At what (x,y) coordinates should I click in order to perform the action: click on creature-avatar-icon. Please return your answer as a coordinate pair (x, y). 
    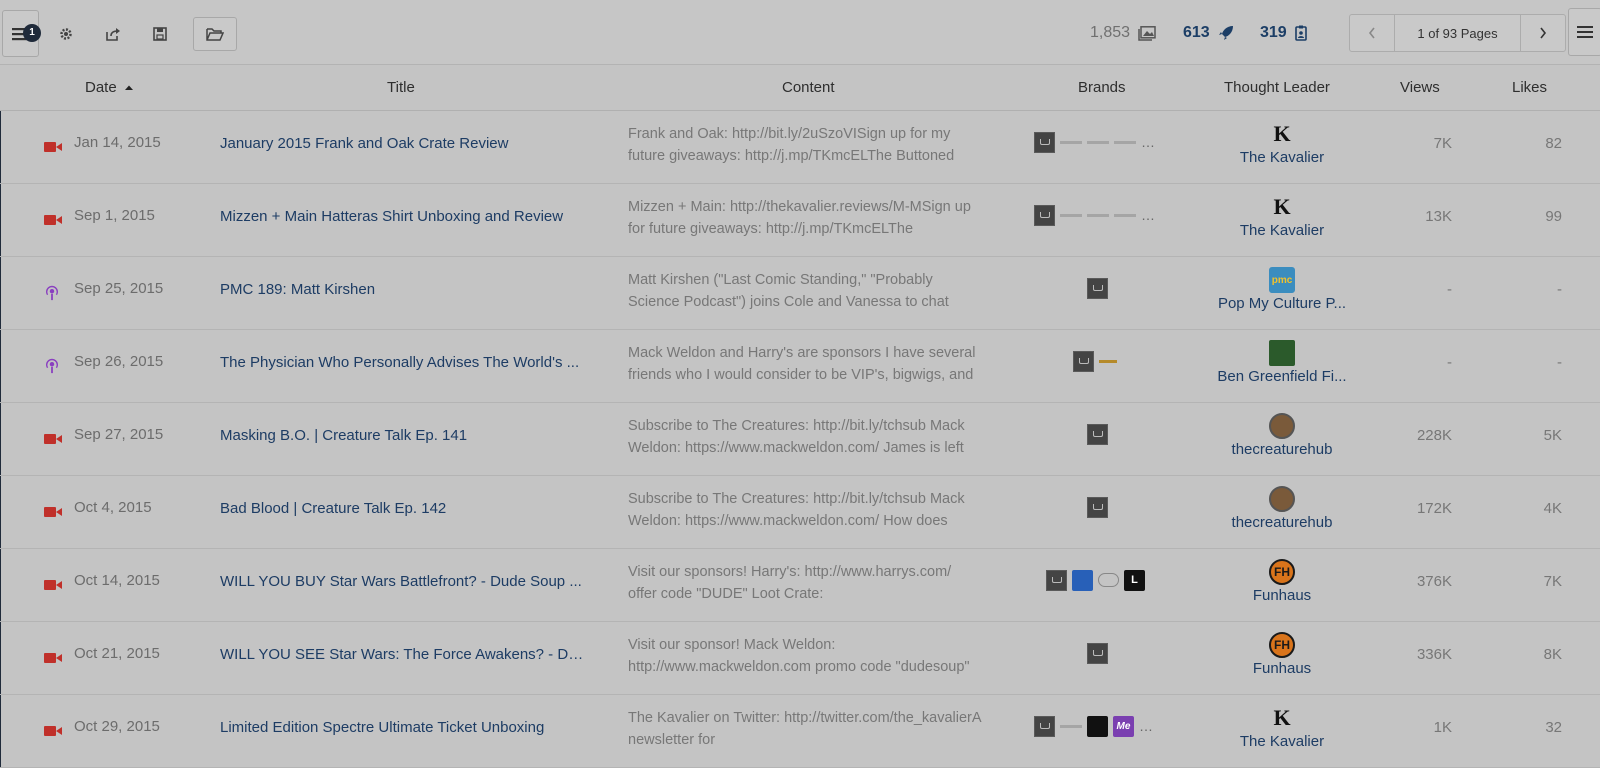
    Looking at the image, I should click on (1282, 499).